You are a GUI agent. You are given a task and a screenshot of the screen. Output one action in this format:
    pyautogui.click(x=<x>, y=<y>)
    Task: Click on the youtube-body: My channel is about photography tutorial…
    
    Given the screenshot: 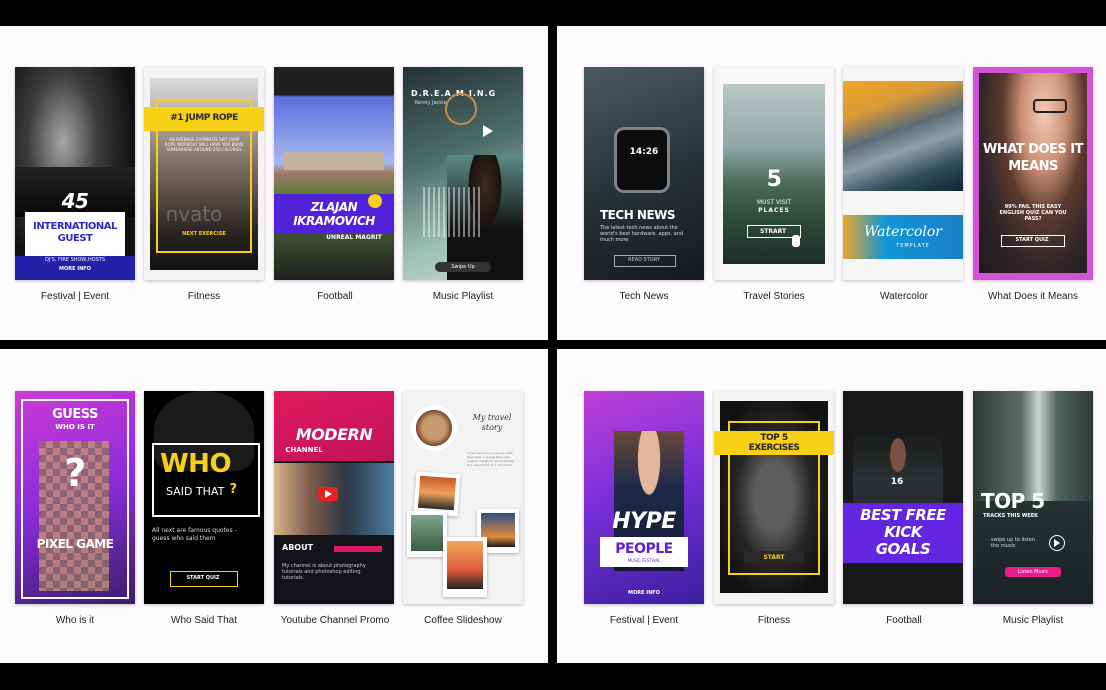 What is the action you would take?
    pyautogui.click(x=324, y=572)
    